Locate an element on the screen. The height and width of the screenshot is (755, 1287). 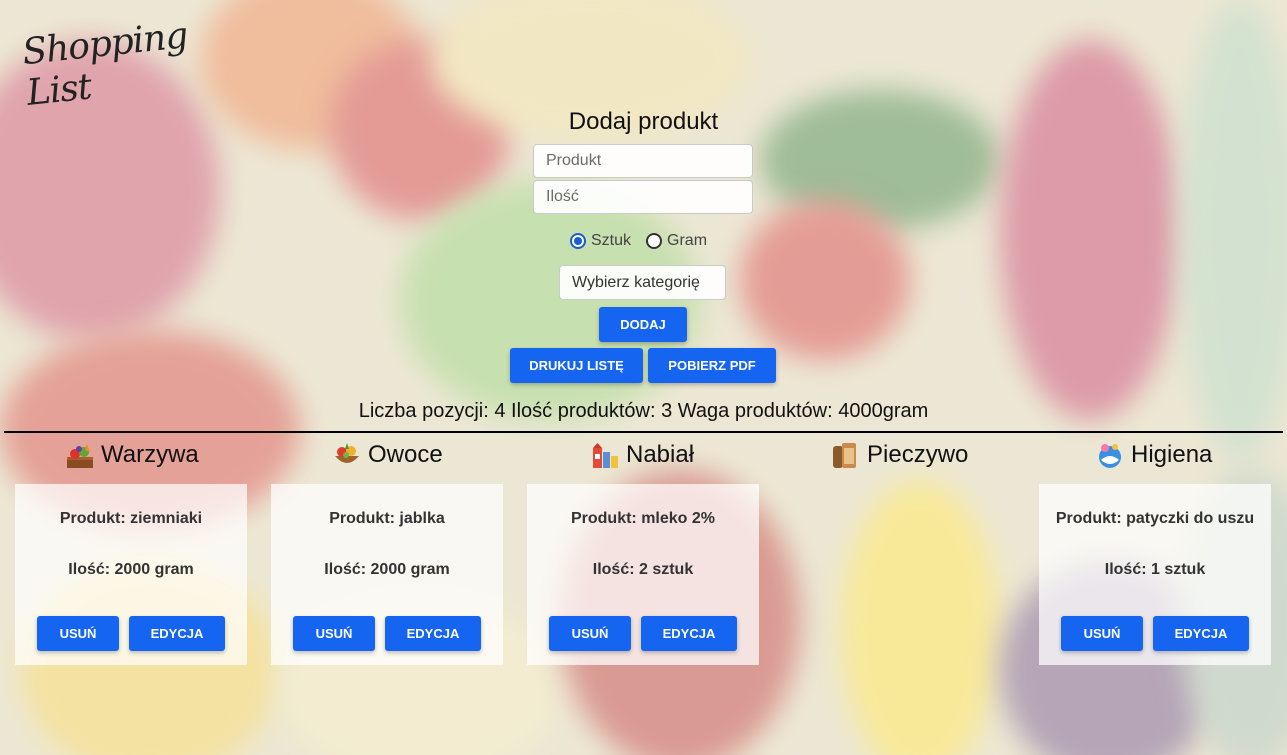
category-title: Nabiał is located at coordinates (660, 454).